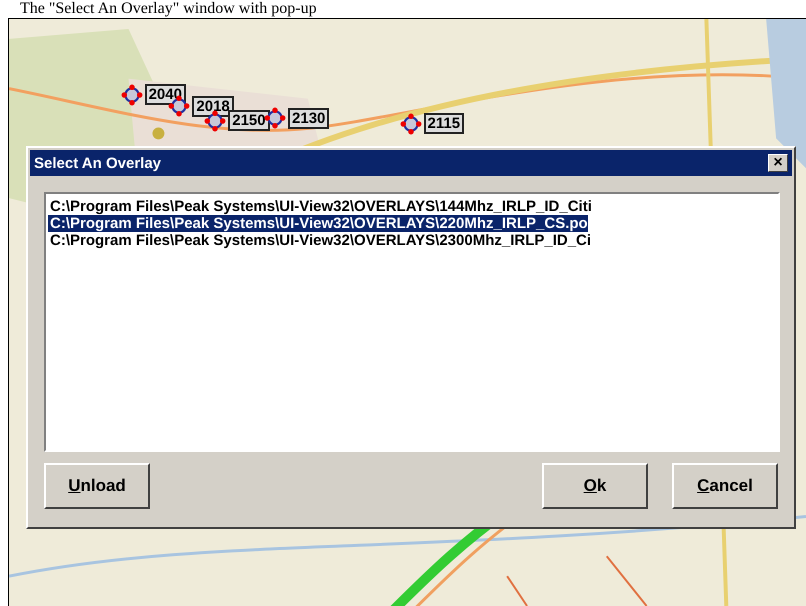 Image resolution: width=806 pixels, height=606 pixels. I want to click on station-label: 2150, so click(249, 121).